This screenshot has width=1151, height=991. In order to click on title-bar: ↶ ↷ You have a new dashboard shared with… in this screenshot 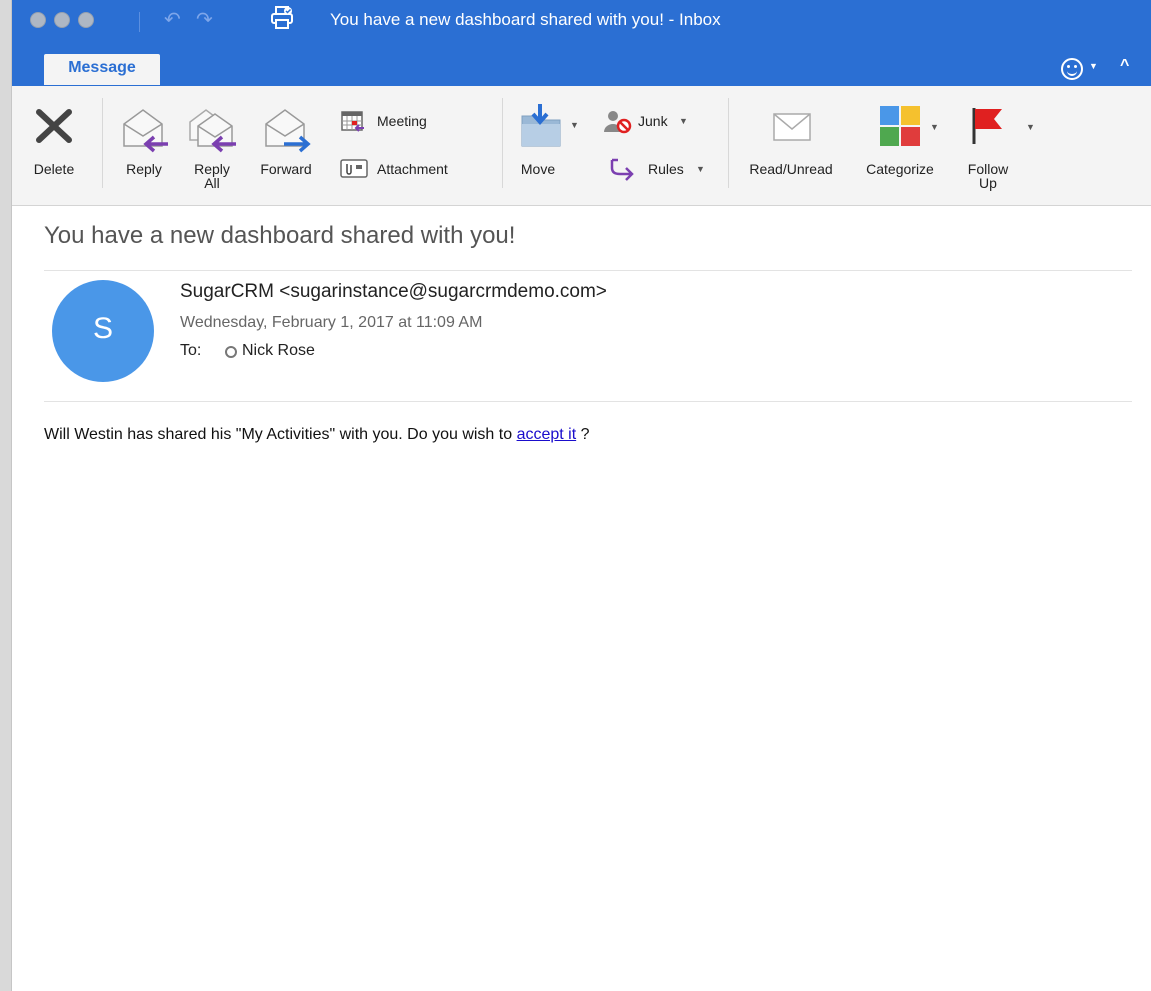, I will do `click(581, 27)`.